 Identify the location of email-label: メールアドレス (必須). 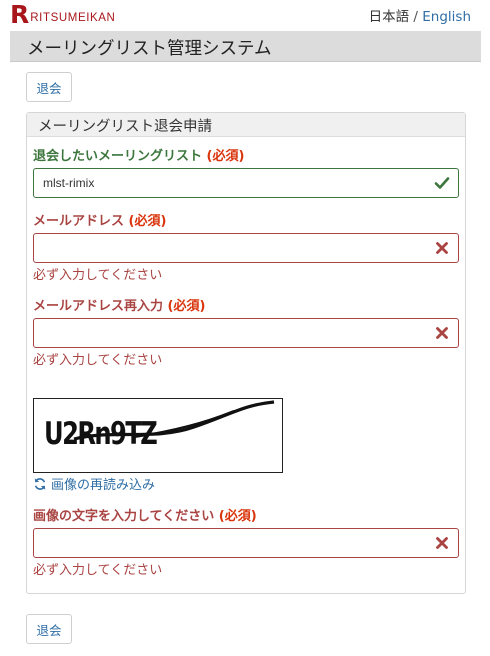
(99, 219).